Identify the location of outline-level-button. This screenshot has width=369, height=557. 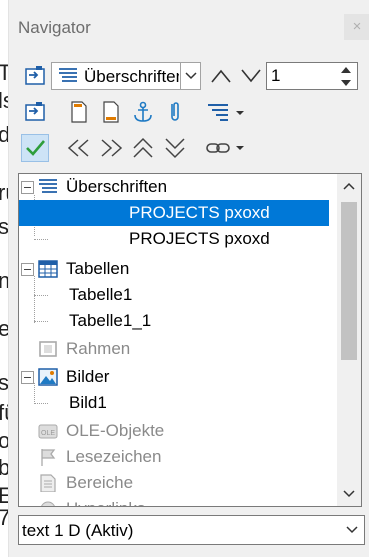
(226, 112).